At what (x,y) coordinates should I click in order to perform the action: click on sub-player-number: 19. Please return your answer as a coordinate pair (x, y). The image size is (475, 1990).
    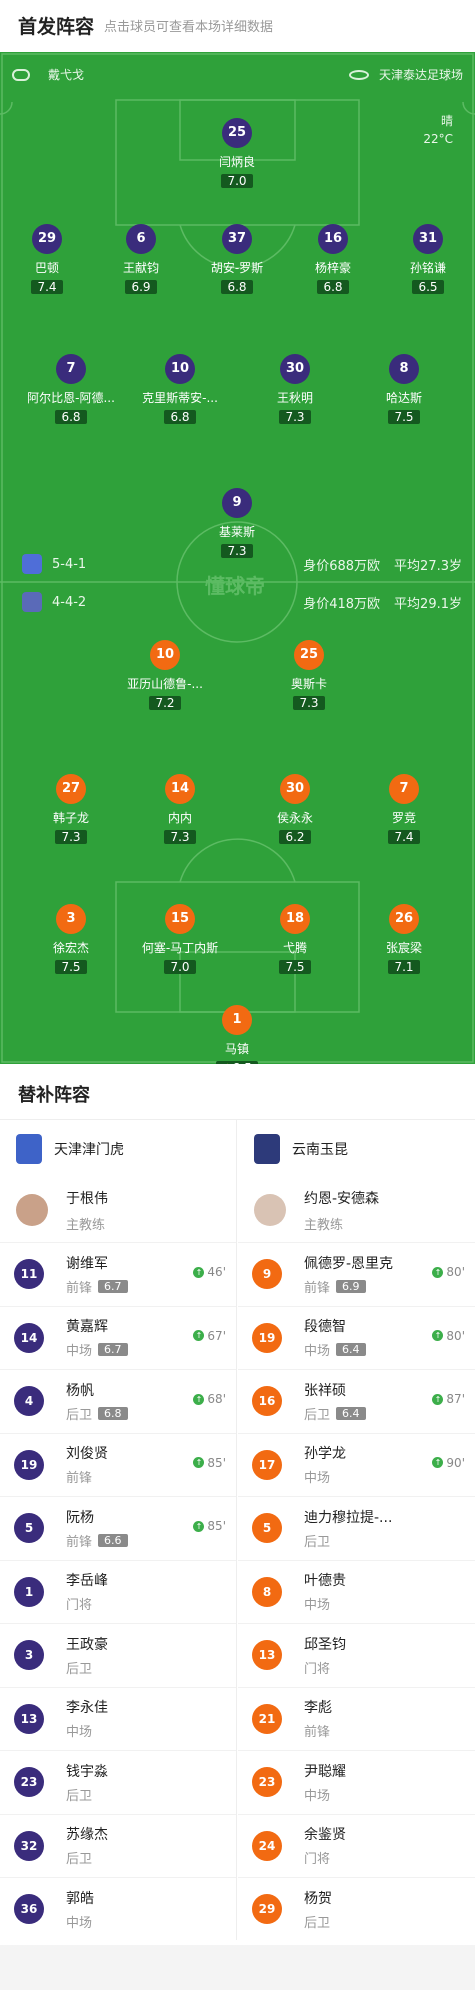
    Looking at the image, I should click on (29, 1464).